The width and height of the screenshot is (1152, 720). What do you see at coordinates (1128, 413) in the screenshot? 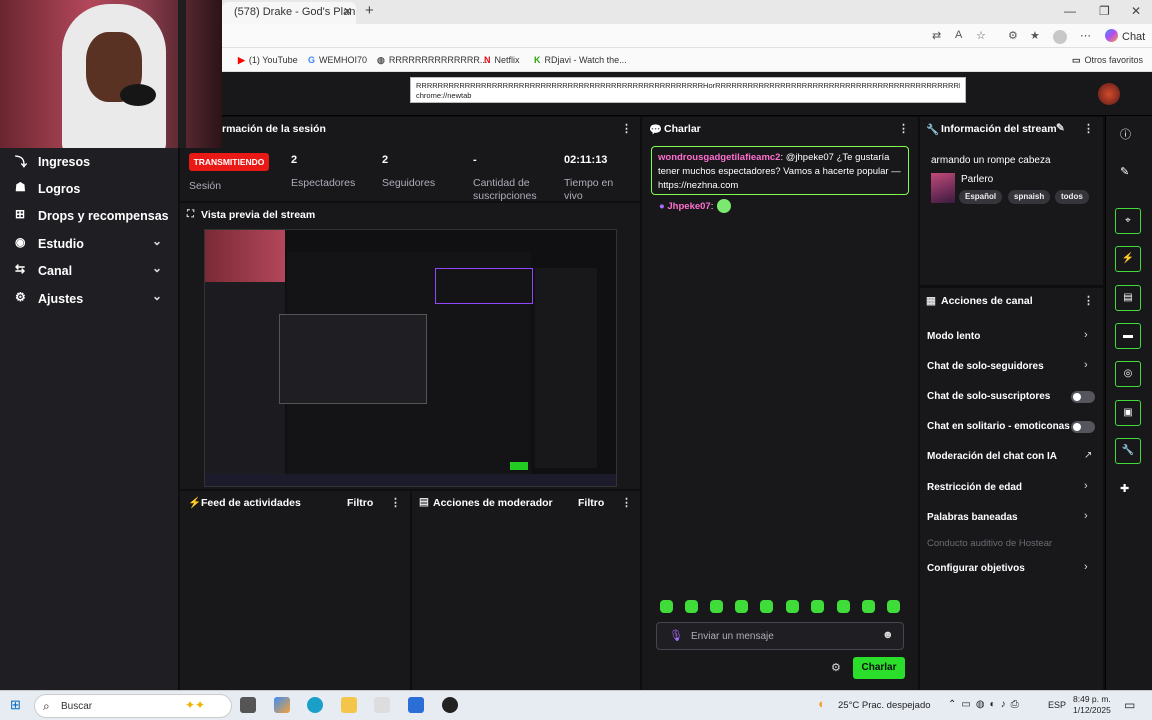
I see `rail-media-button: ▣` at bounding box center [1128, 413].